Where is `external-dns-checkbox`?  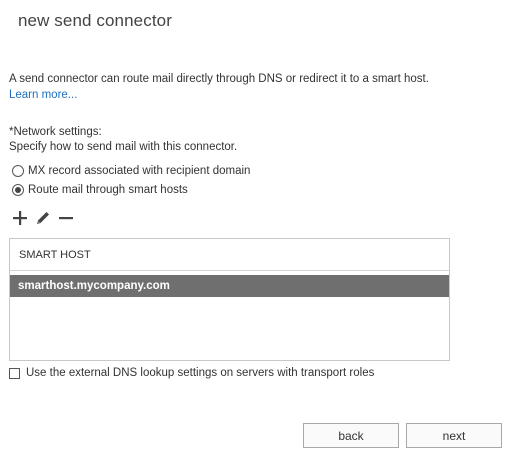
external-dns-checkbox is located at coordinates (14, 373).